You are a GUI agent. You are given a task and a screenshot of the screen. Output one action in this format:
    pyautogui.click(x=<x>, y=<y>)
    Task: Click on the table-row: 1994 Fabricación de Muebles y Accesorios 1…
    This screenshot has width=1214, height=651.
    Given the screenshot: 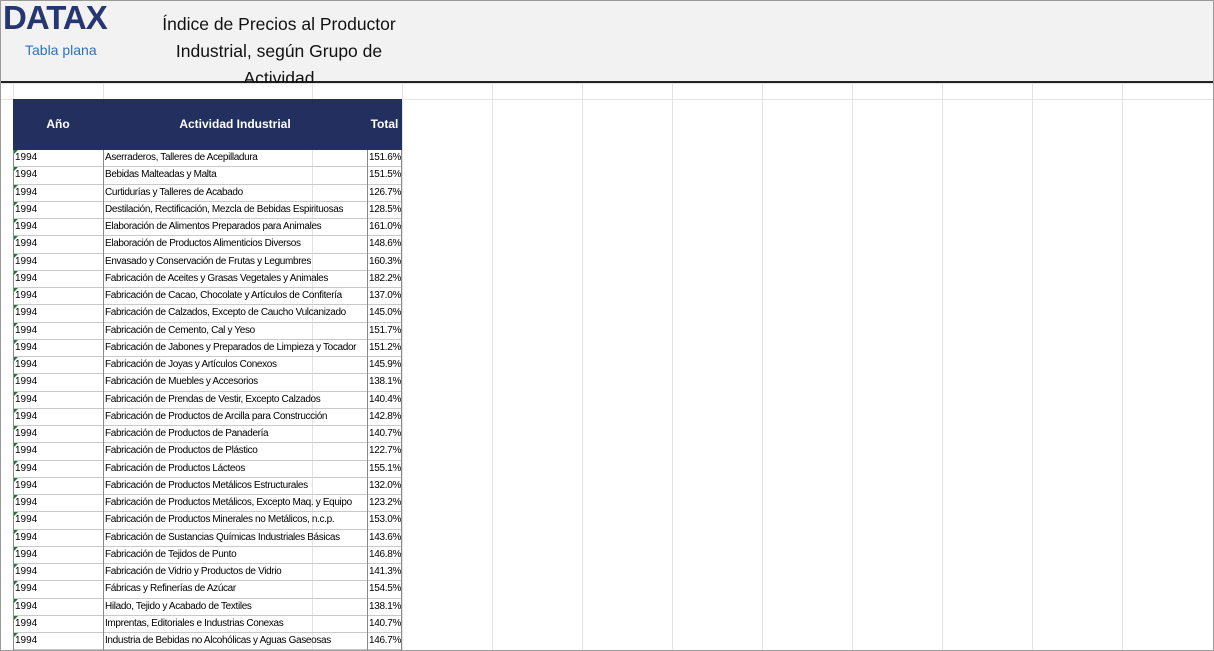 What is the action you would take?
    pyautogui.click(x=207, y=383)
    